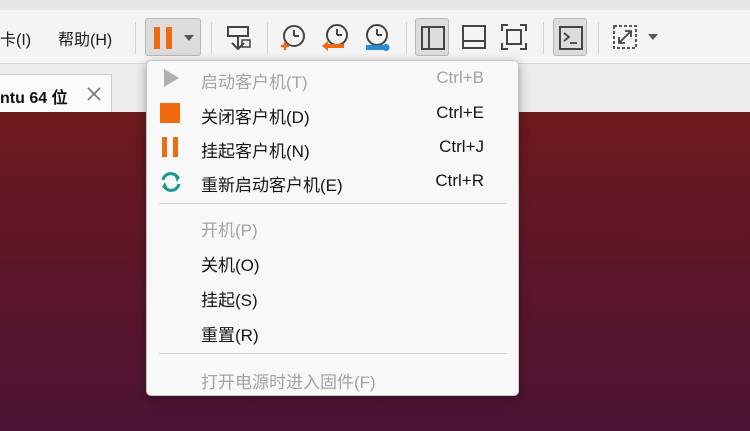  I want to click on revert-snapshot-button, so click(335, 37).